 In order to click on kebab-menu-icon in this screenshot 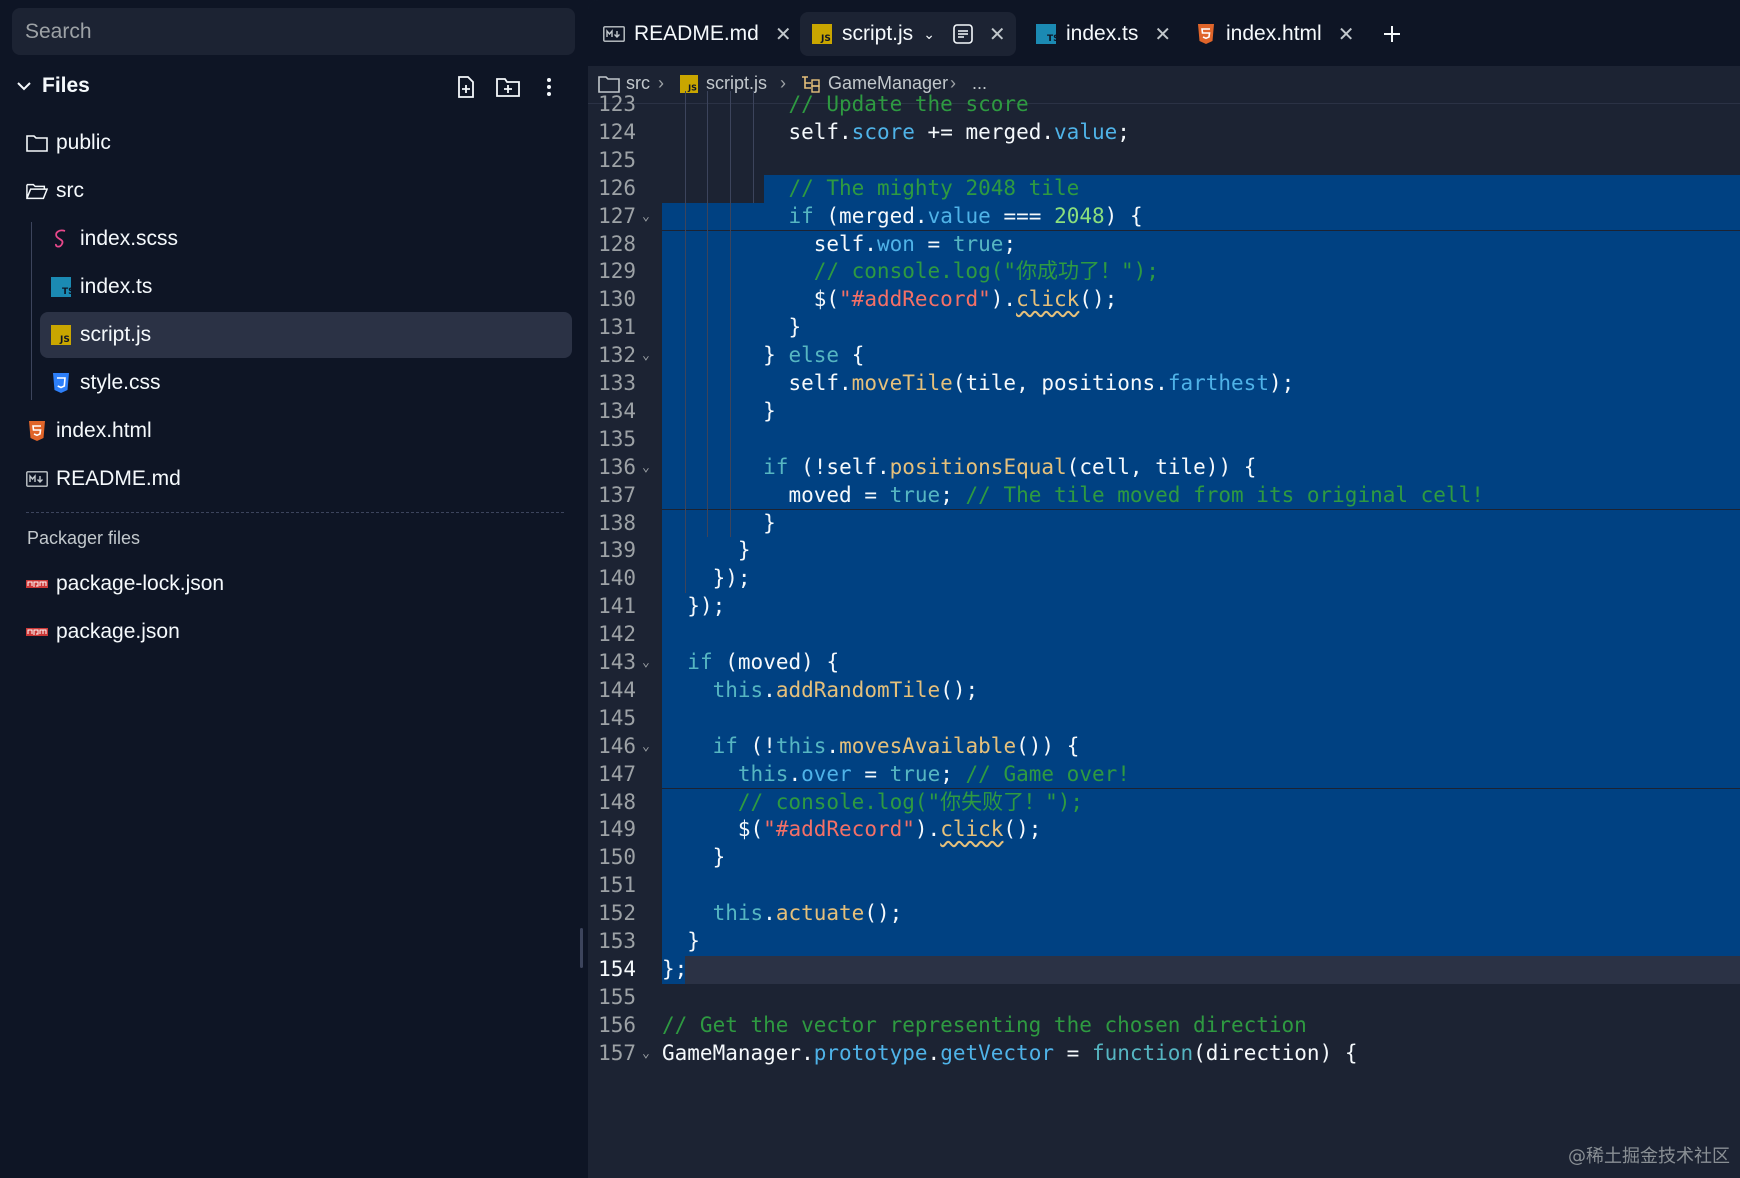, I will do `click(549, 87)`.